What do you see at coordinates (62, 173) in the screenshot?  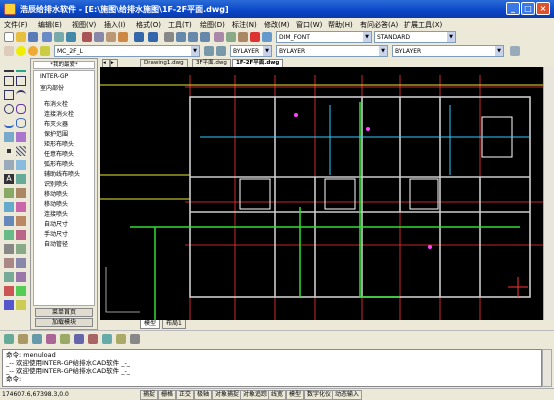 I see `panel-item: 辅助线布喷头` at bounding box center [62, 173].